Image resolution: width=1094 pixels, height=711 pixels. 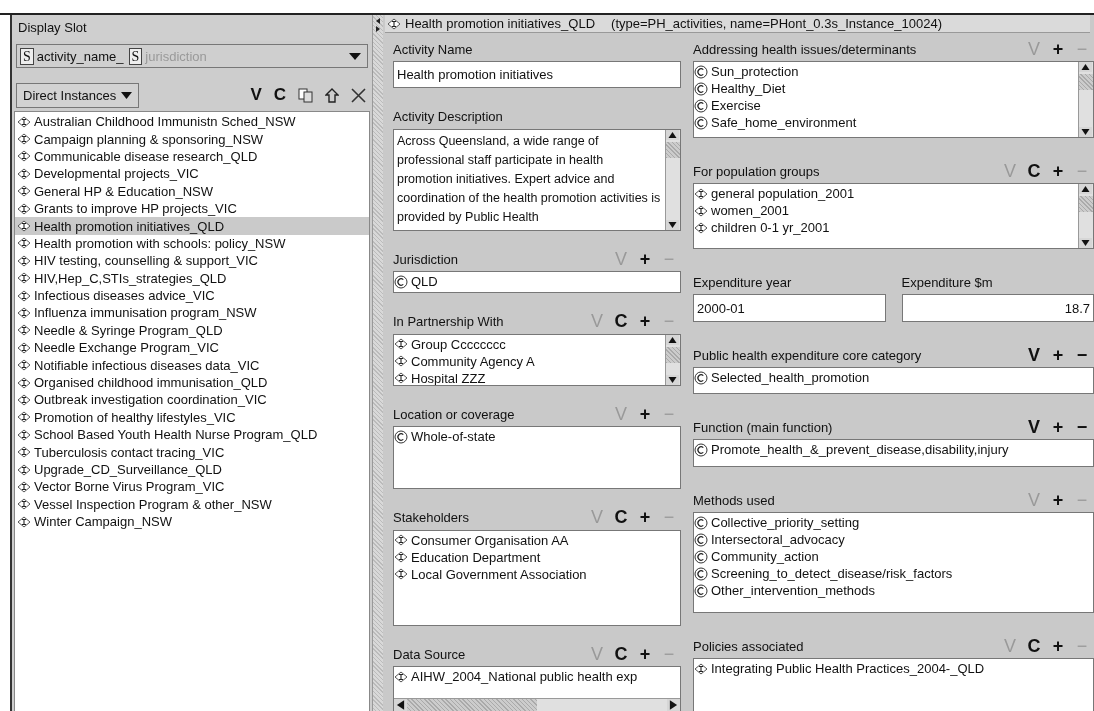 What do you see at coordinates (789, 308) in the screenshot?
I see `text-field: 2000-01` at bounding box center [789, 308].